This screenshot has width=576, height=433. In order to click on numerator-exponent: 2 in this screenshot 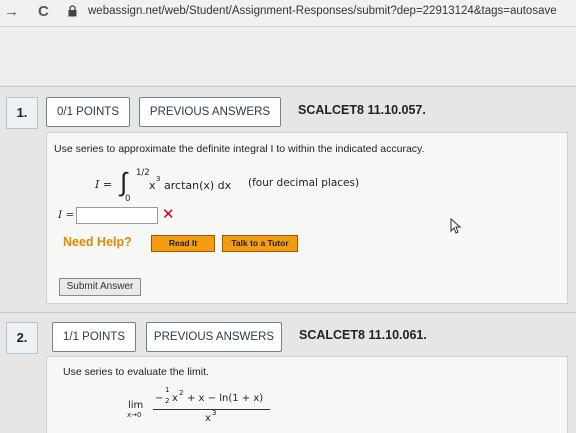, I will do `click(181, 393)`.